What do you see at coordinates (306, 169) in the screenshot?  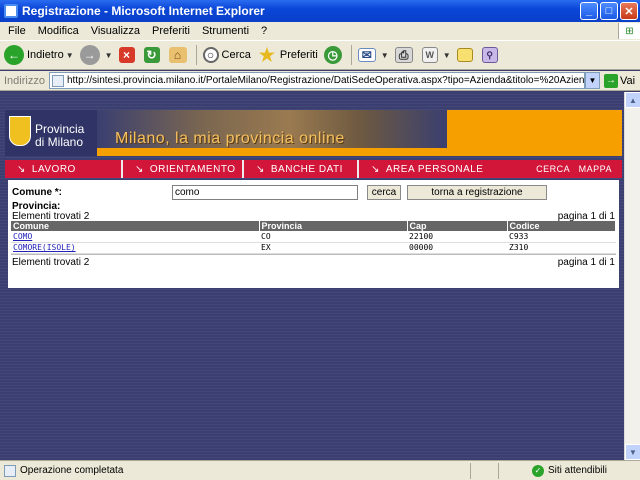 I see `nav-banche-dati-label: BANCHE DATI` at bounding box center [306, 169].